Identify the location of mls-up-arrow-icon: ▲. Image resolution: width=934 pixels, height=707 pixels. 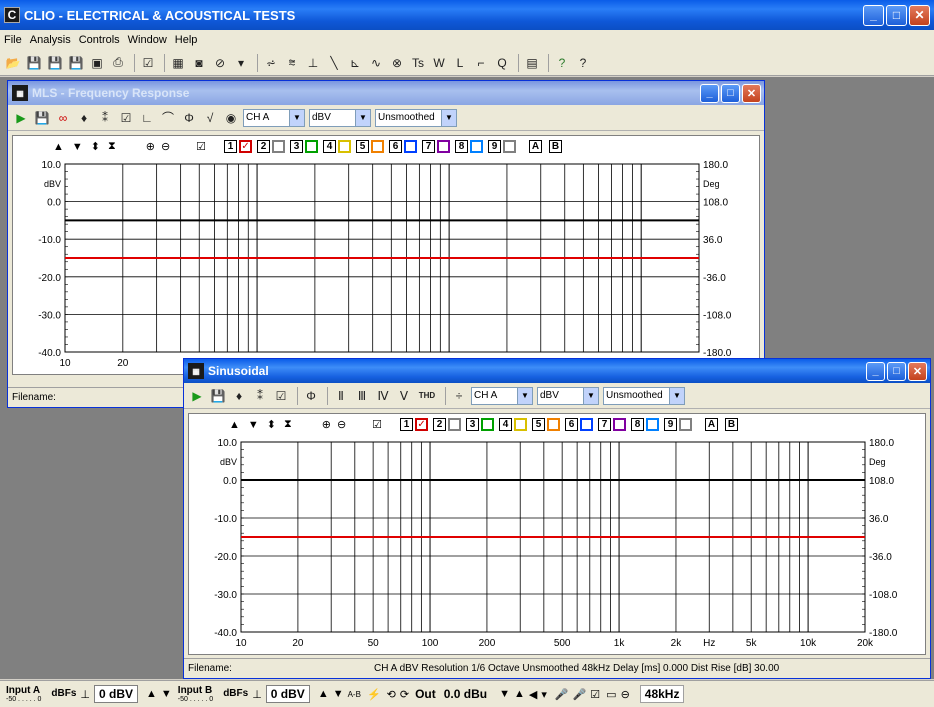
(58, 147).